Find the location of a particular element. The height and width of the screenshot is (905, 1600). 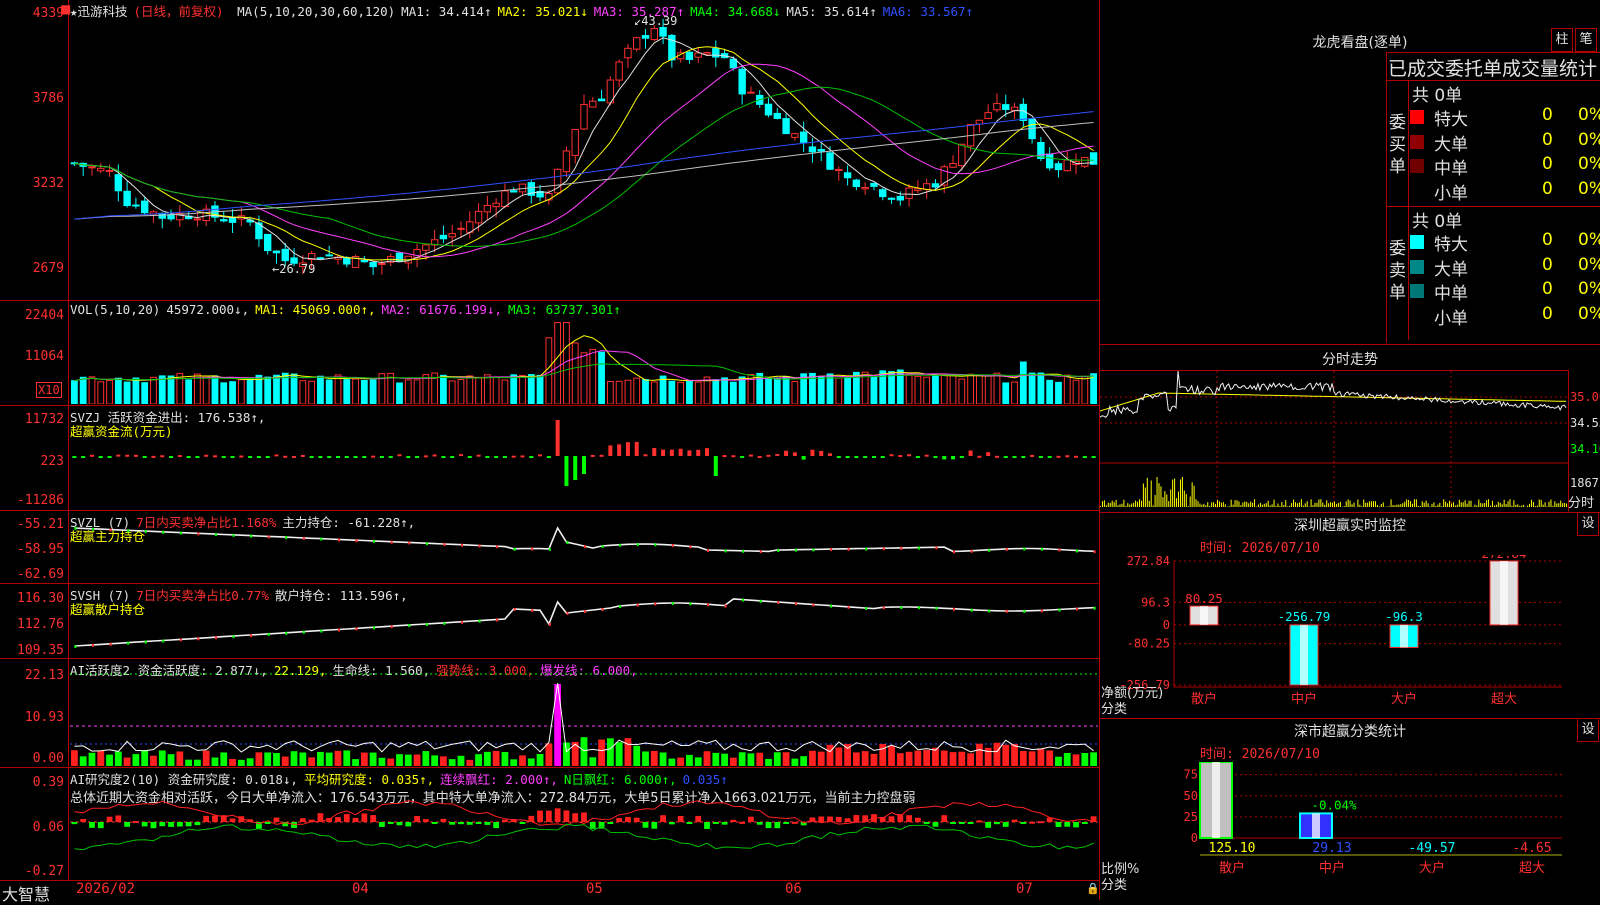

monitor-category-label: 散户 is located at coordinates (1204, 699).